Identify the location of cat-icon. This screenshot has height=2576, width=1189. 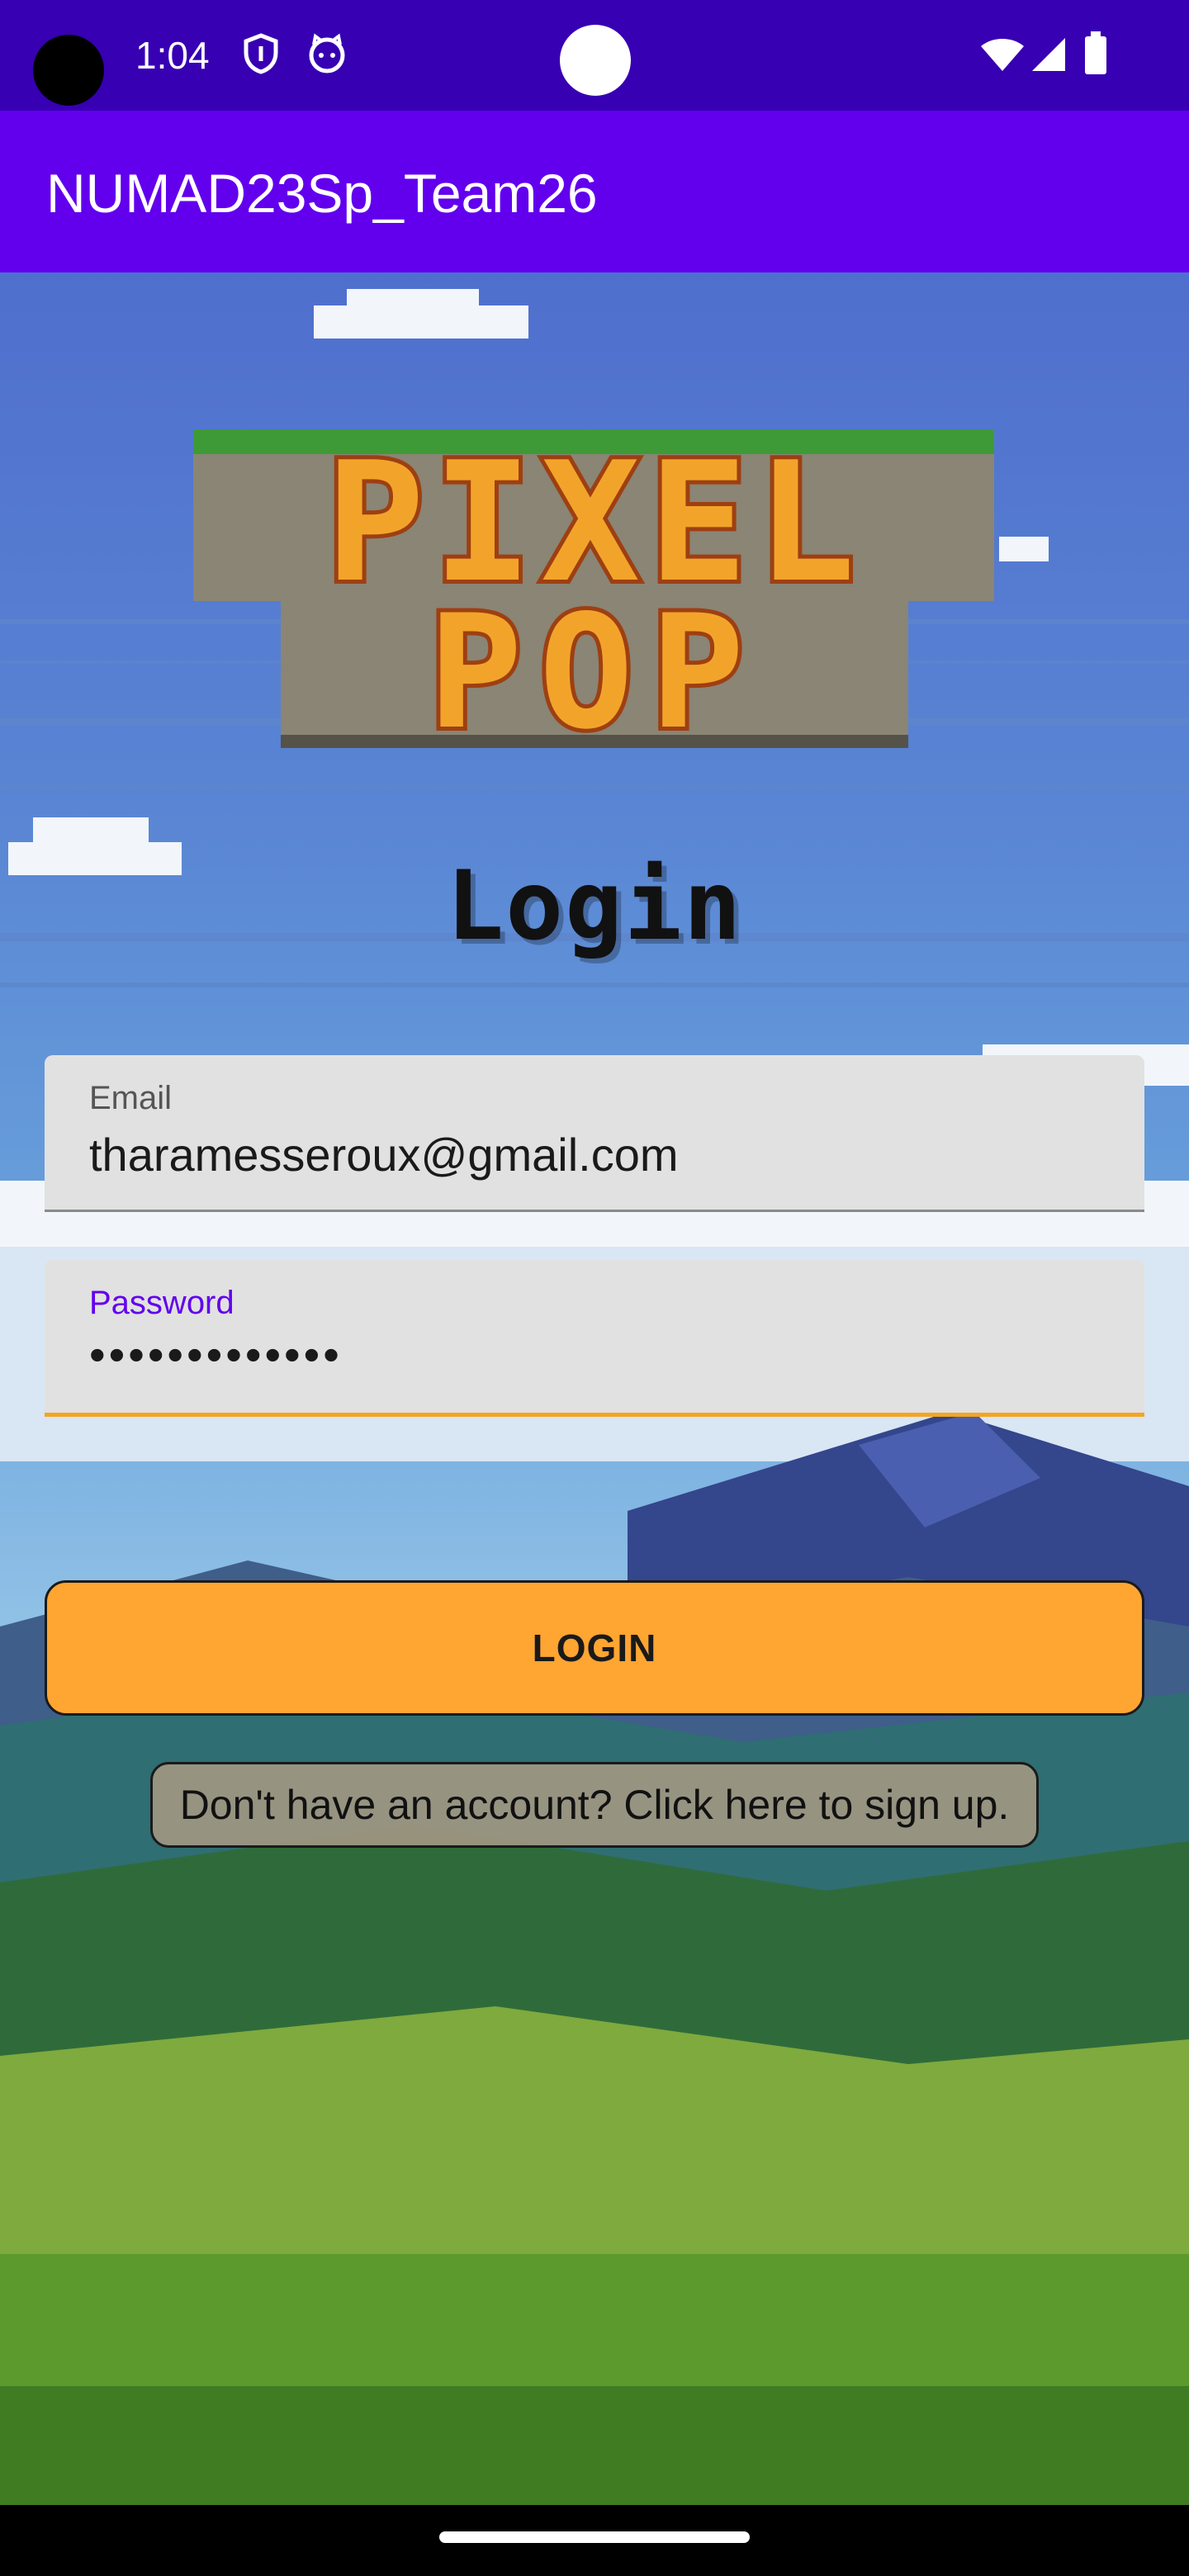
(327, 55).